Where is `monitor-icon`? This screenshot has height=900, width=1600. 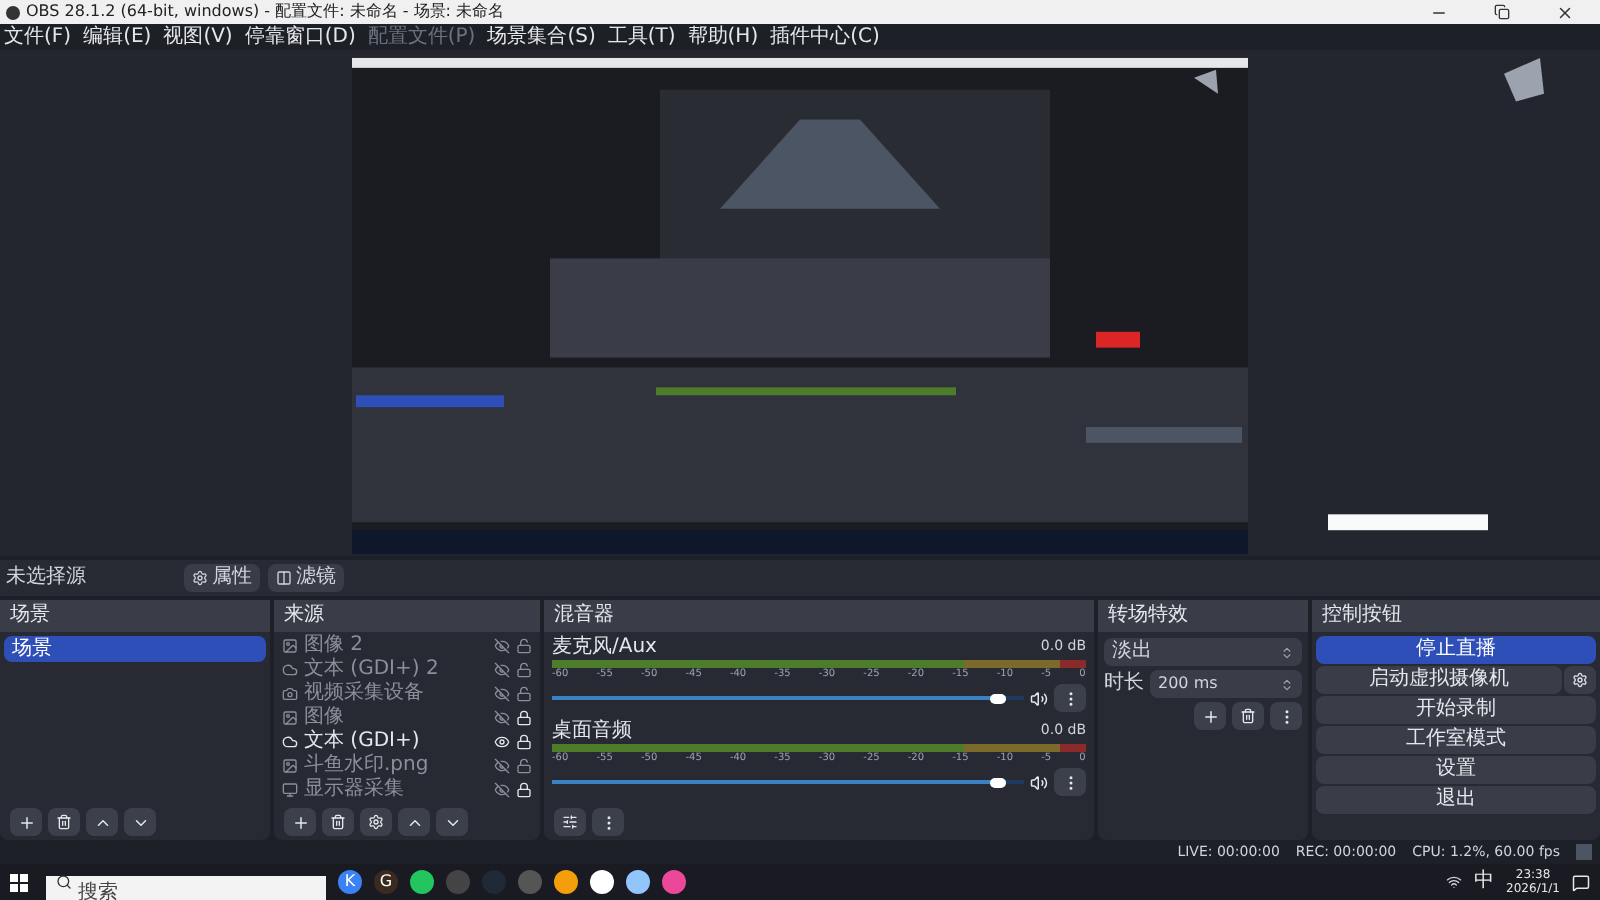 monitor-icon is located at coordinates (290, 790).